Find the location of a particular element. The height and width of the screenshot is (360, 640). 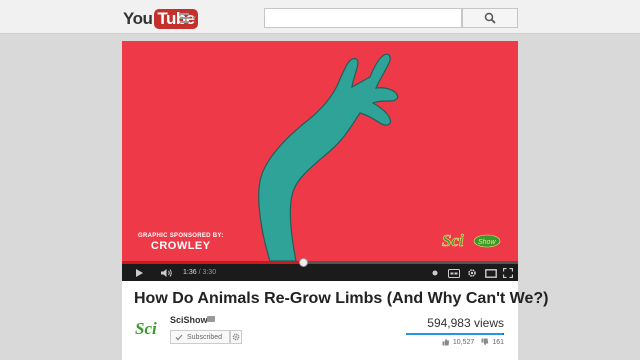

progress-fill is located at coordinates (212, 262).